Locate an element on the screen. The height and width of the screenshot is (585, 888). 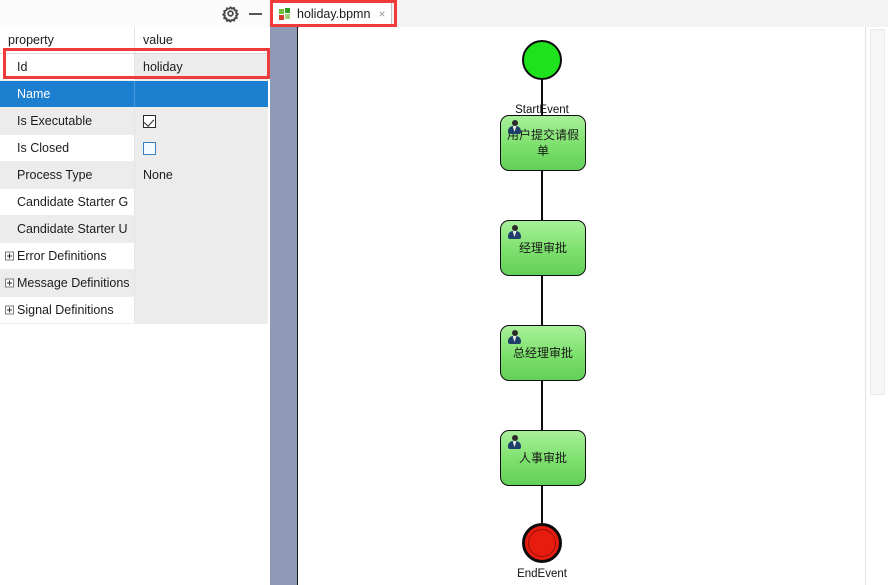
table-row: Signal Definitions is located at coordinates (134, 310).